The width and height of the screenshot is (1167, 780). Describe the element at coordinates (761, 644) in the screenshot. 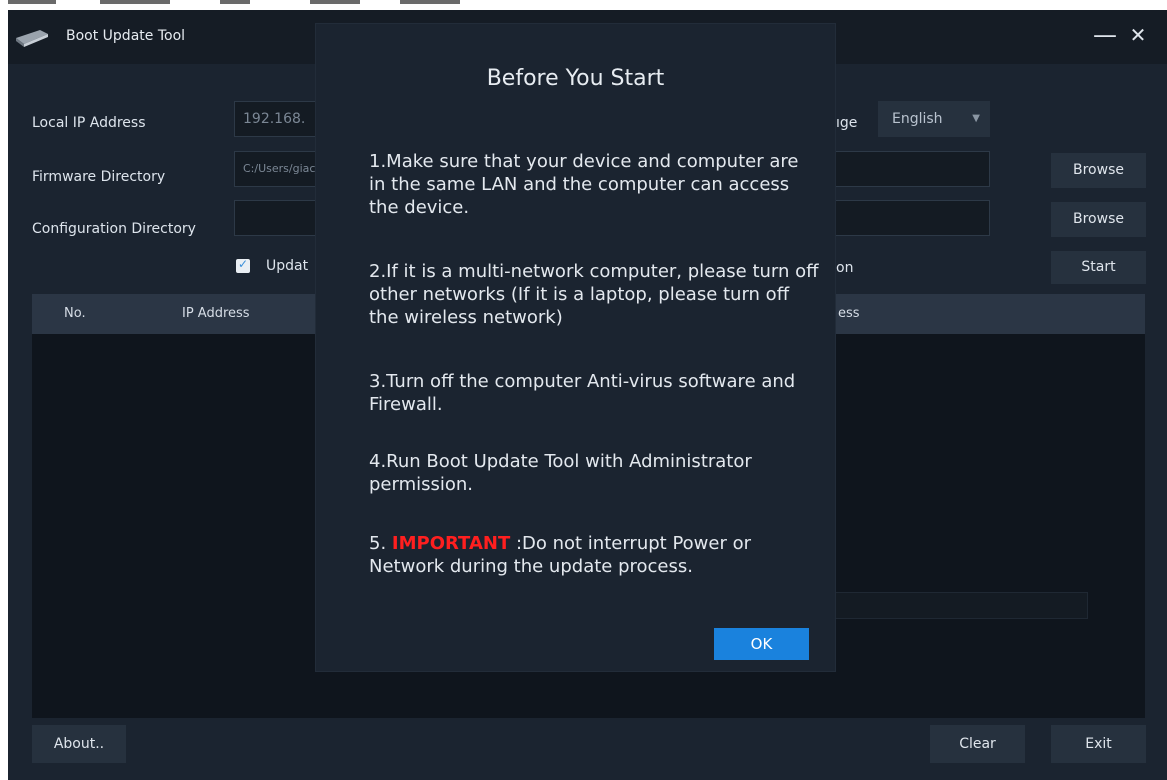

I see `ok-button: OK` at that location.